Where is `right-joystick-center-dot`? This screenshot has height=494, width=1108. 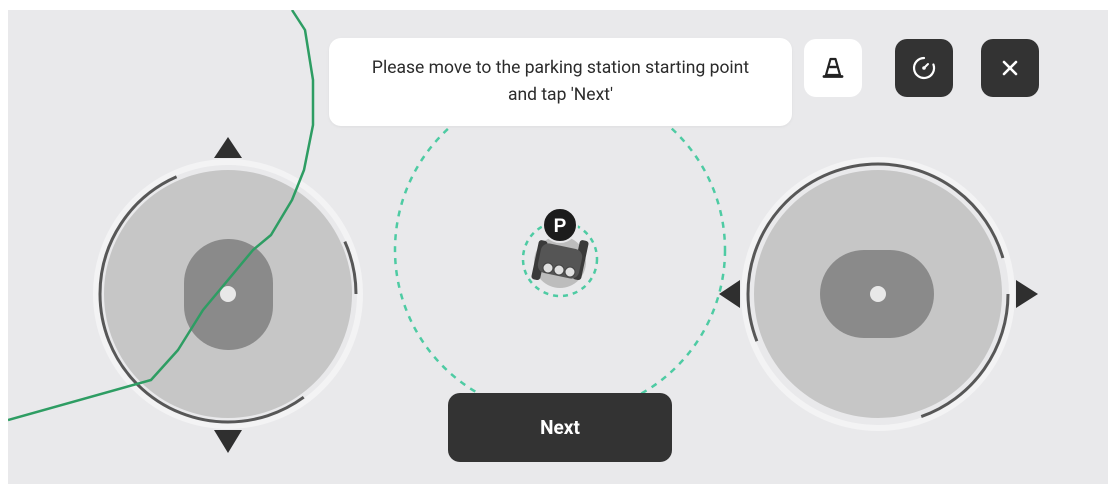 right-joystick-center-dot is located at coordinates (878, 294).